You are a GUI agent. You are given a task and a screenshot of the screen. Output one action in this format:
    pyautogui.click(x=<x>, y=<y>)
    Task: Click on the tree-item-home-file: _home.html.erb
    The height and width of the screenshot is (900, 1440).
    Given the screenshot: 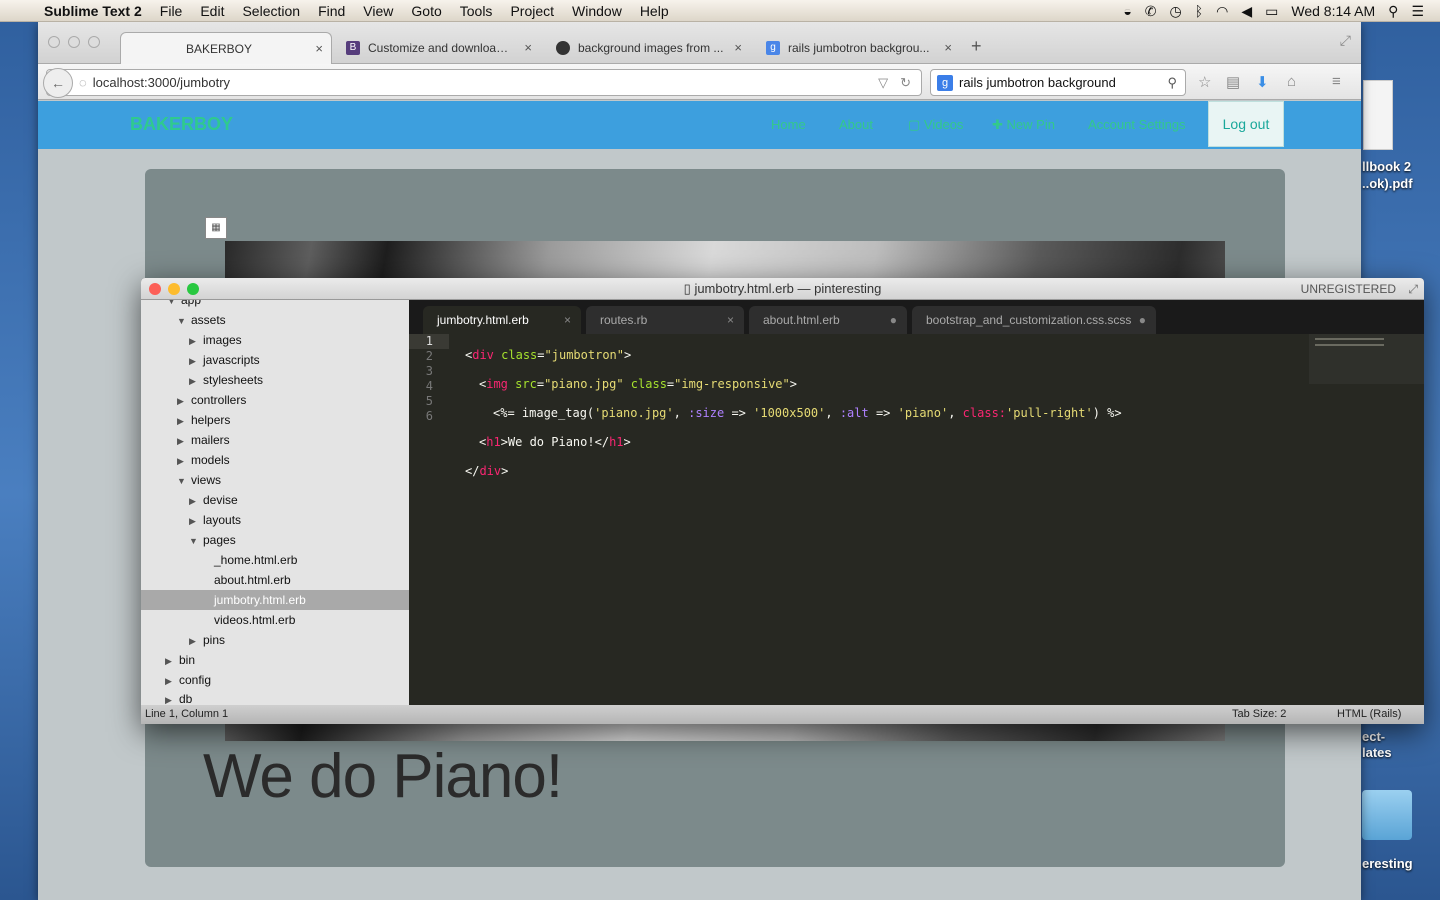 What is the action you would take?
    pyautogui.click(x=275, y=560)
    